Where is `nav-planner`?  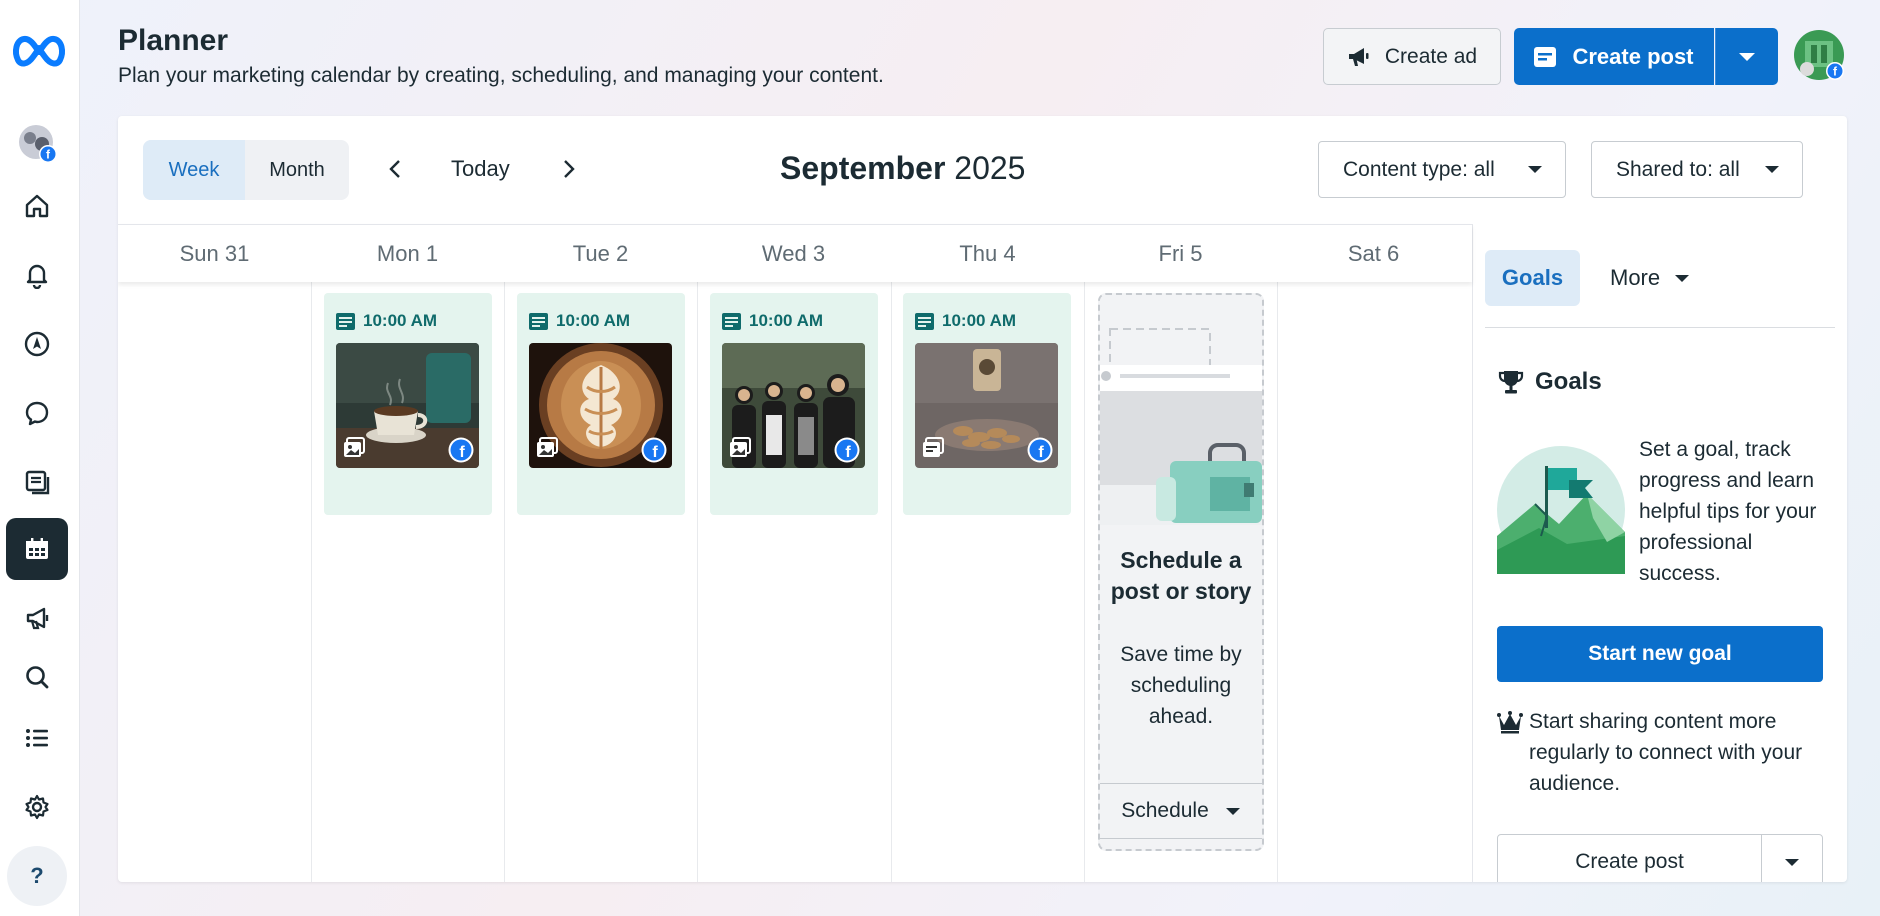 nav-planner is located at coordinates (37, 549).